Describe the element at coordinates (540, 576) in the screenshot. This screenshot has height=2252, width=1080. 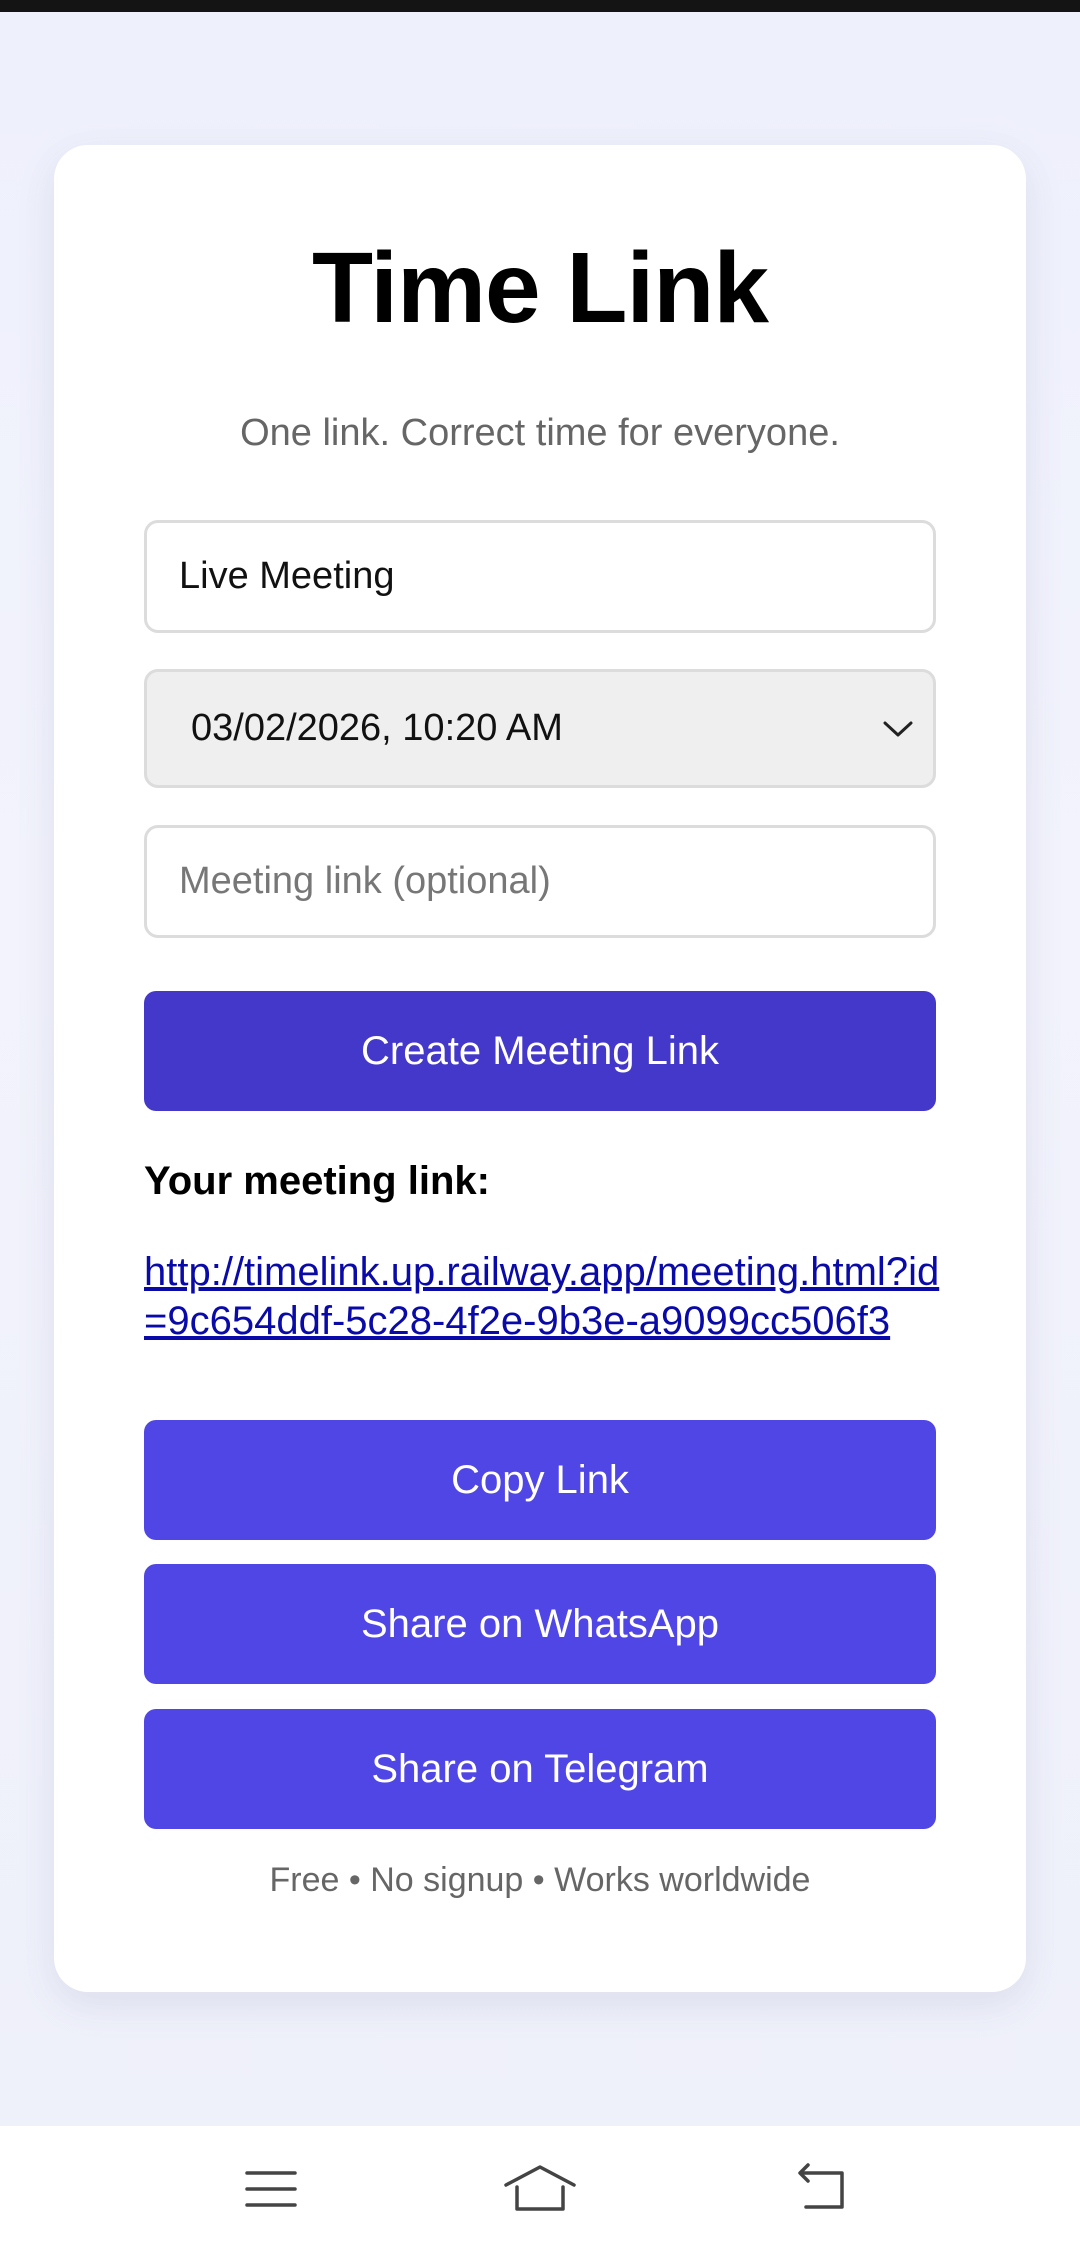
I see `meeting-title-input: Live Meeting` at that location.